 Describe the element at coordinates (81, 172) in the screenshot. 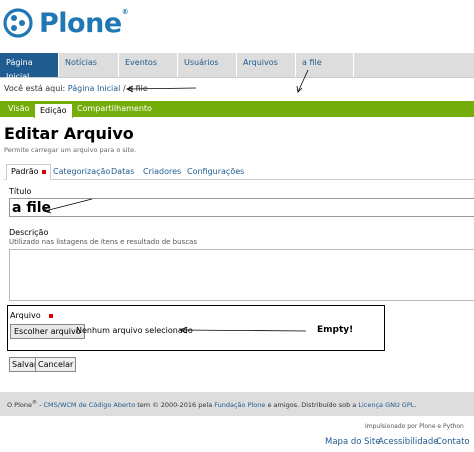

I see `tab-categorization: Categorização` at that location.